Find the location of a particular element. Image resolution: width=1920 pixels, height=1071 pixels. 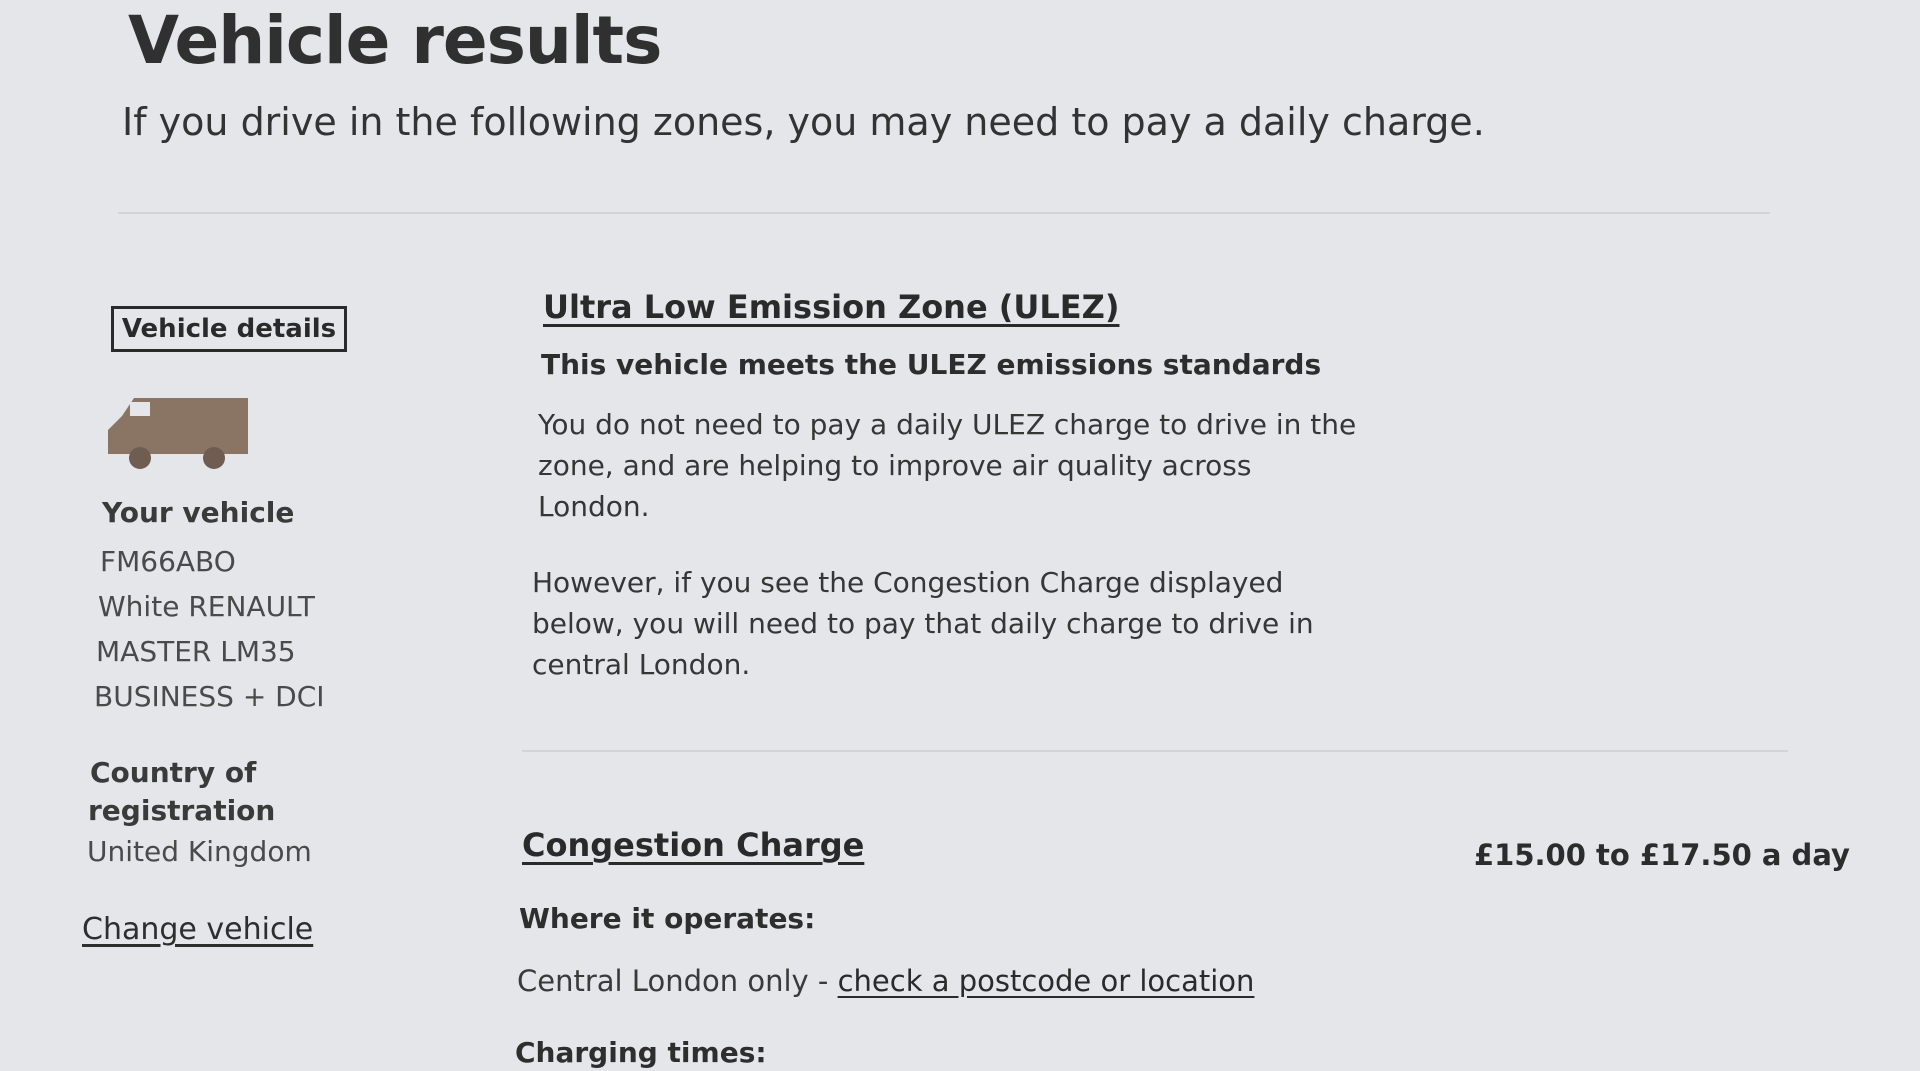

check-postcode-link: check a postcode or location is located at coordinates (1046, 981).